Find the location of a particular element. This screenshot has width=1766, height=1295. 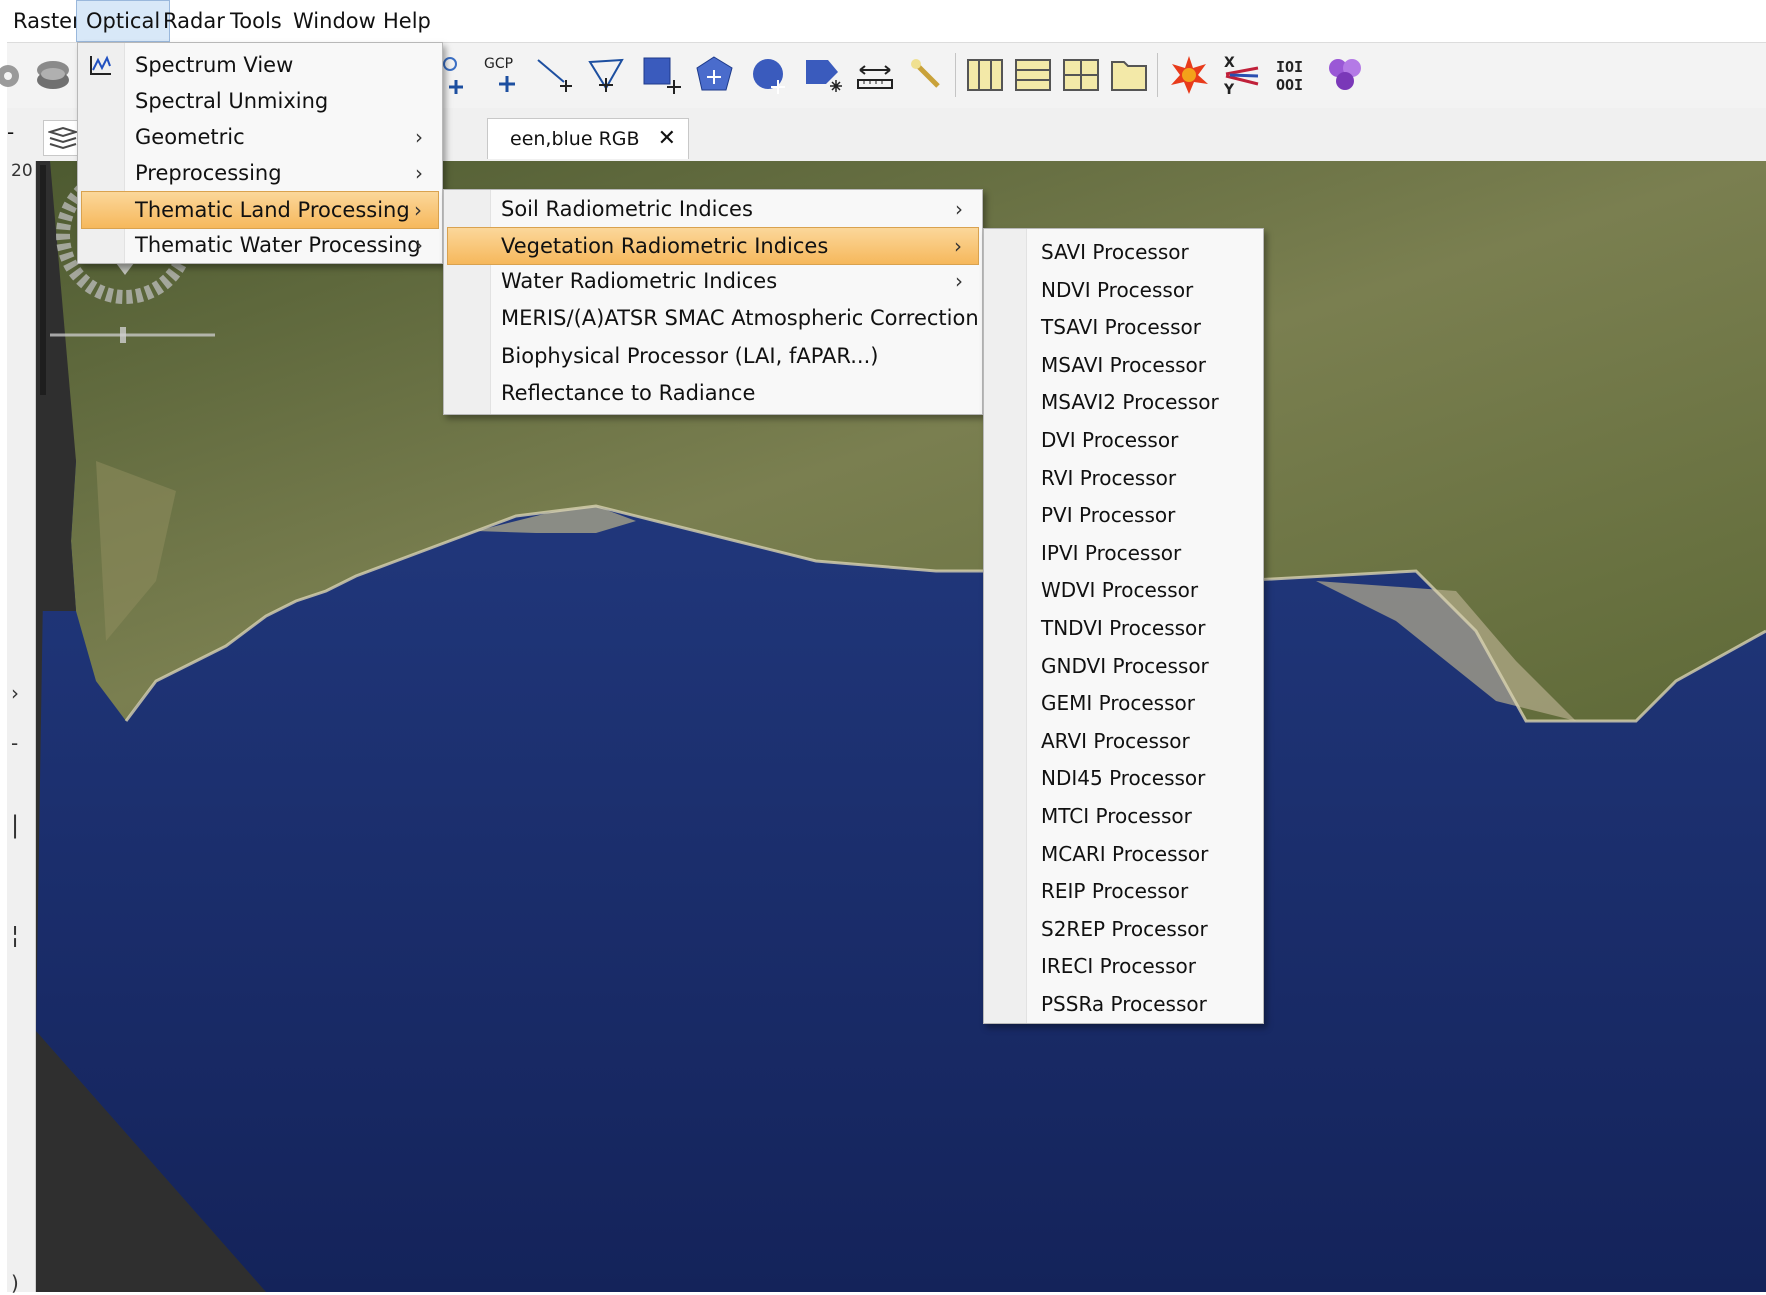

menu-item-rvi-processor: RVI Processor is located at coordinates (1123, 478).